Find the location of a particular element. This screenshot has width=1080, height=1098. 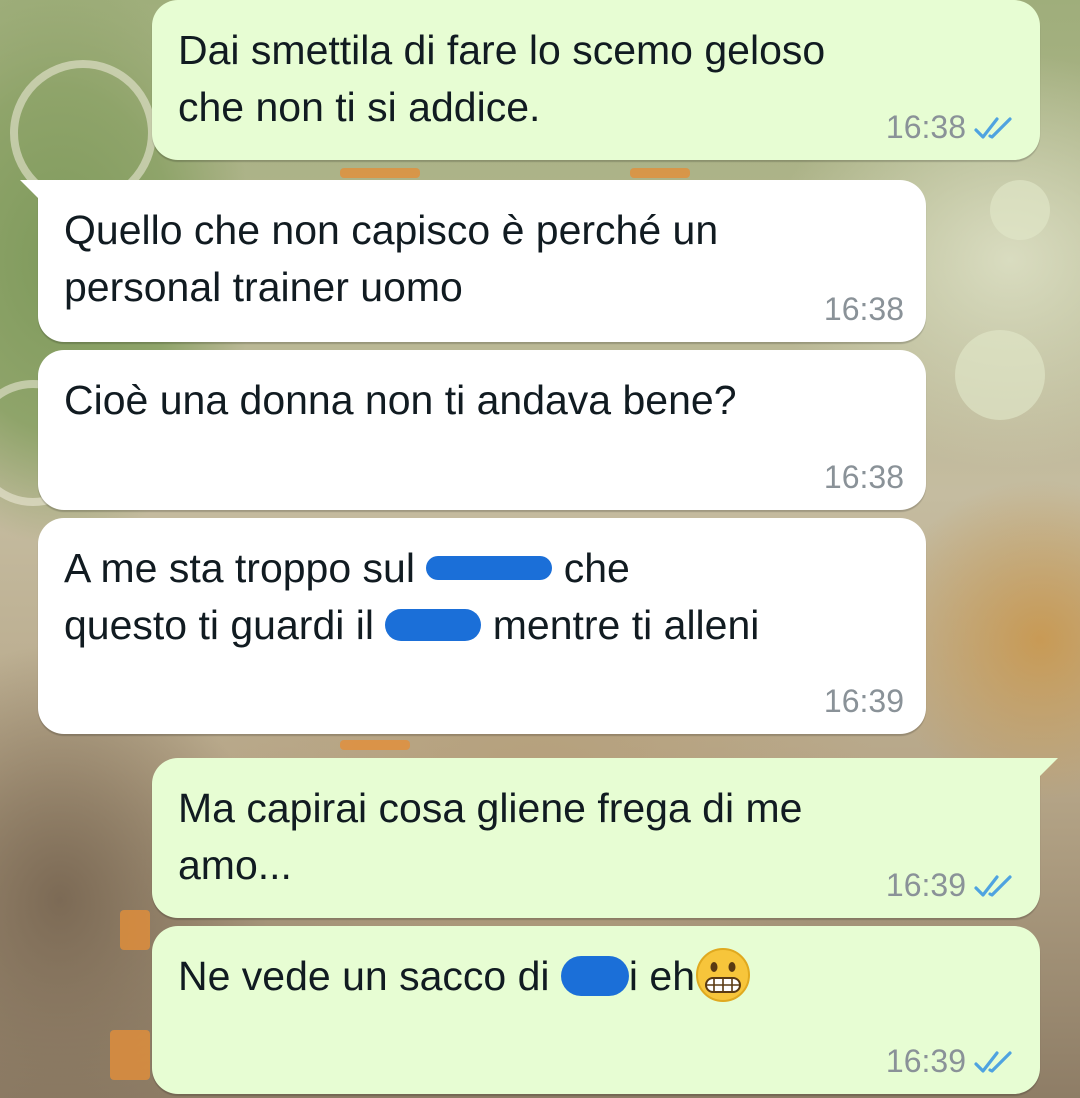

message-bubble-incoming: Cioè una donna non ti andava bene? 16:38 is located at coordinates (482, 430).